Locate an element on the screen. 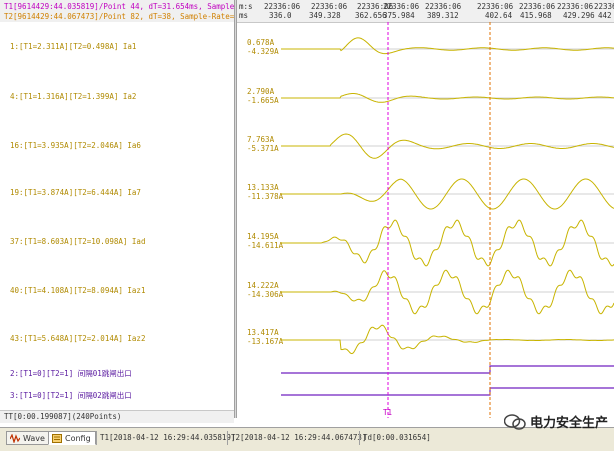 The width and height of the screenshot is (614, 451). tick-bottom: 429.296 is located at coordinates (579, 15).